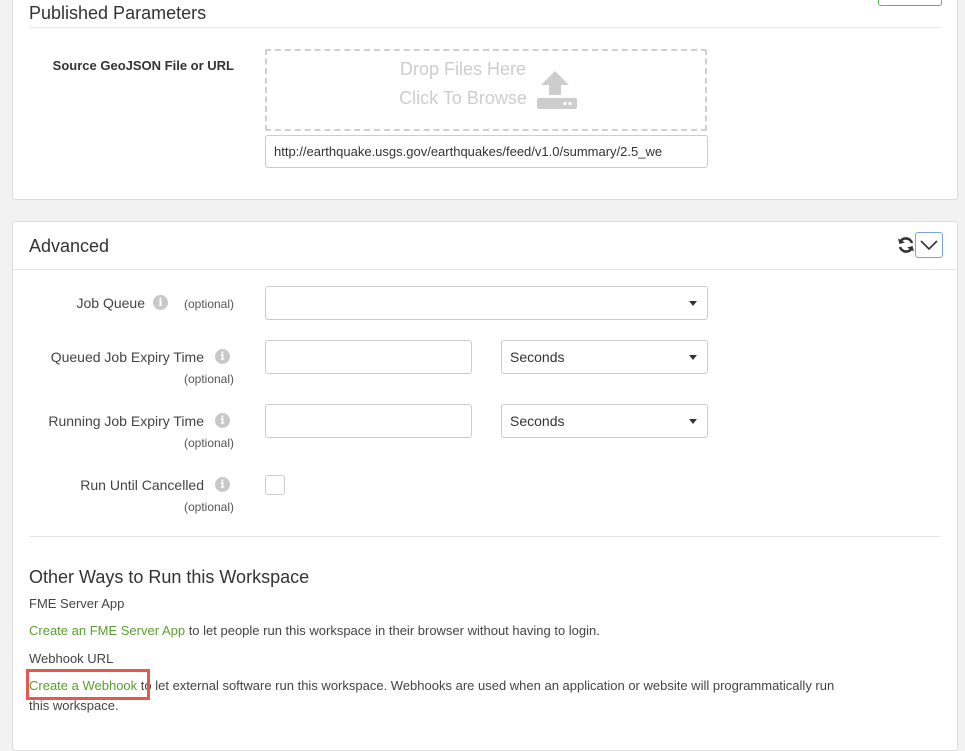  I want to click on run-until-cancelled-label: Run Until Cancelled, so click(142, 485).